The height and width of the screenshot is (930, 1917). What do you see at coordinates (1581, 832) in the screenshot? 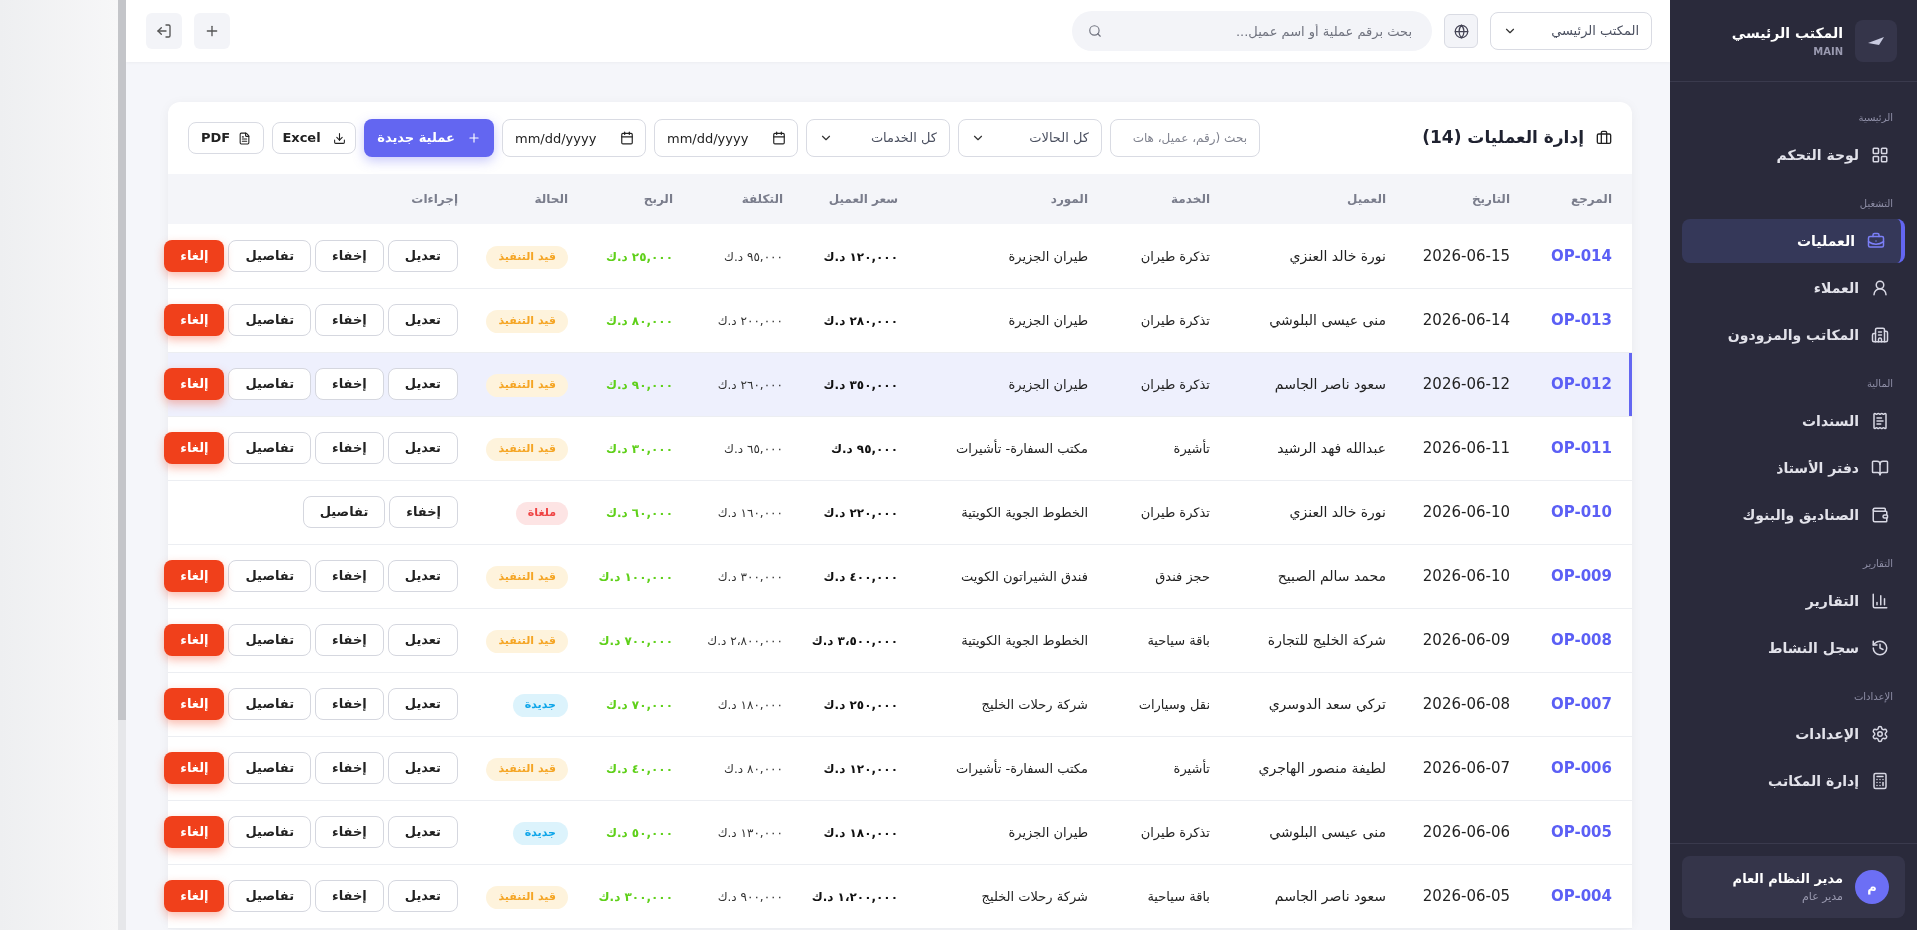
I see `reference-link: OP-005` at bounding box center [1581, 832].